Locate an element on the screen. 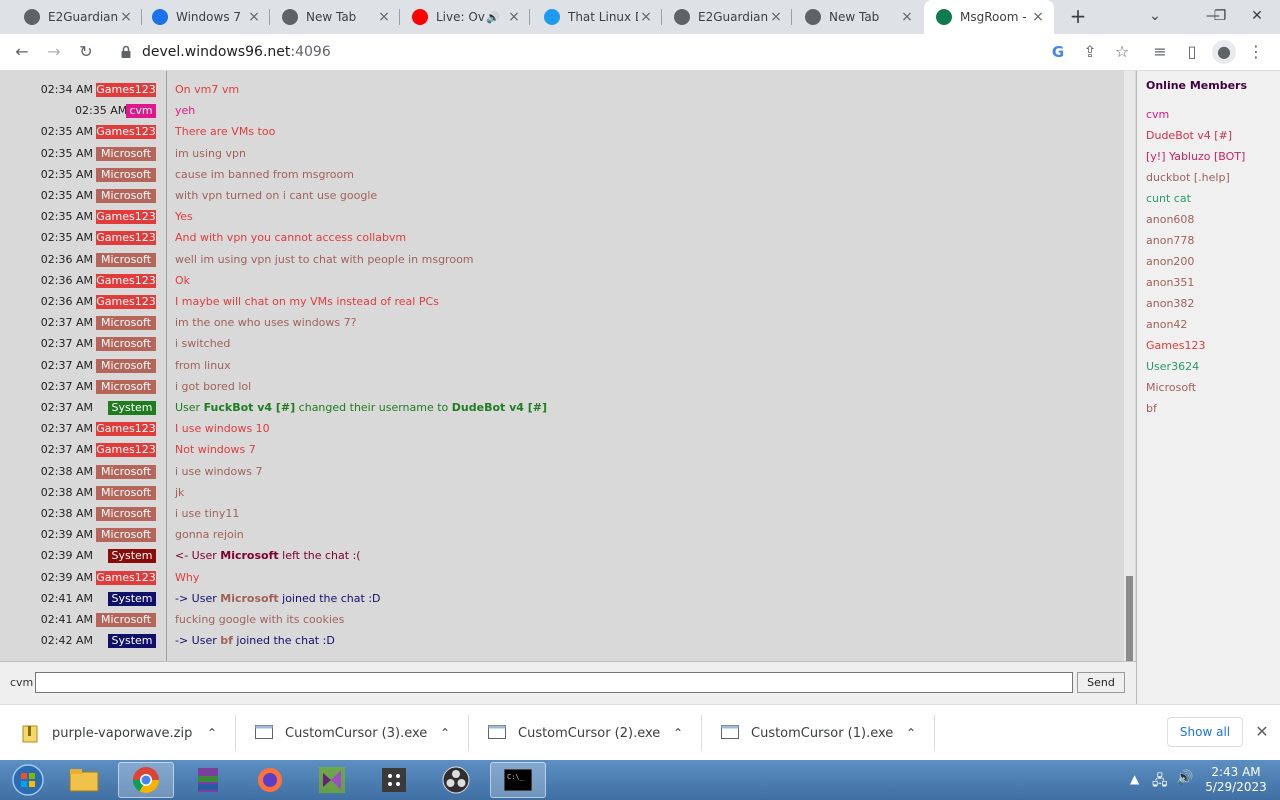  download-item: purple-vaporwave.zip ⌃ is located at coordinates (120, 733).